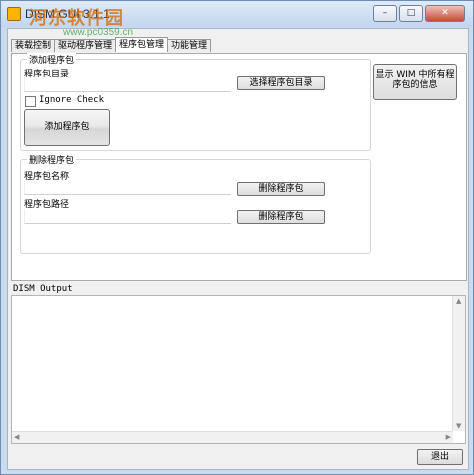 The width and height of the screenshot is (474, 475). What do you see at coordinates (16, 437) in the screenshot?
I see `scroll-left-icon: ◀` at bounding box center [16, 437].